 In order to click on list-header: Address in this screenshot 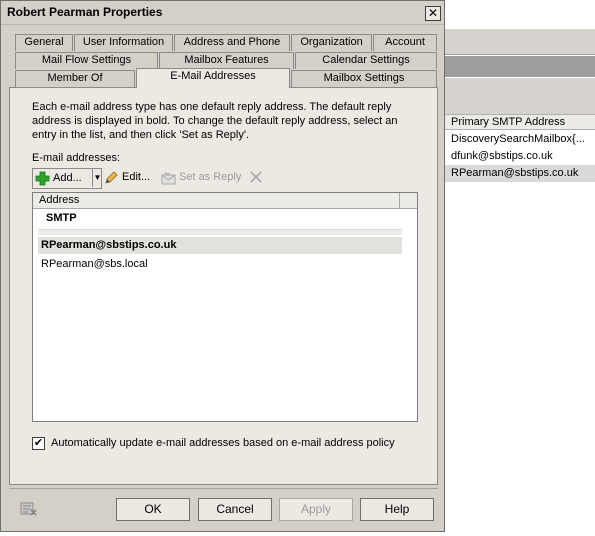, I will do `click(225, 201)`.